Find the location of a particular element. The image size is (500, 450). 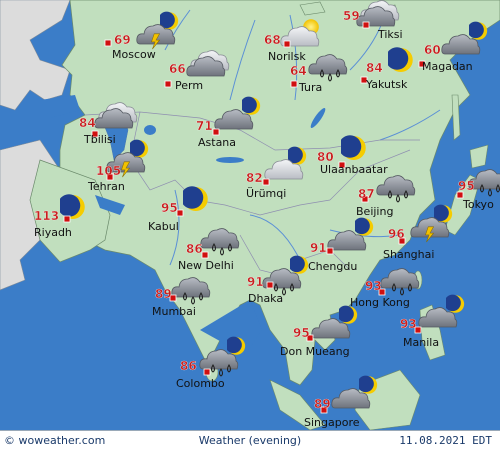

lake-balkhash is located at coordinates (230, 160).